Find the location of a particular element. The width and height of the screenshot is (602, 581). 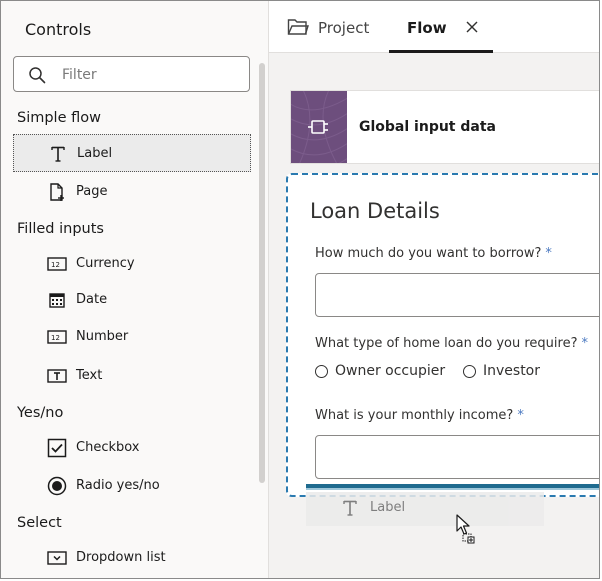

tab-bar: Project Flow is located at coordinates (434, 27).